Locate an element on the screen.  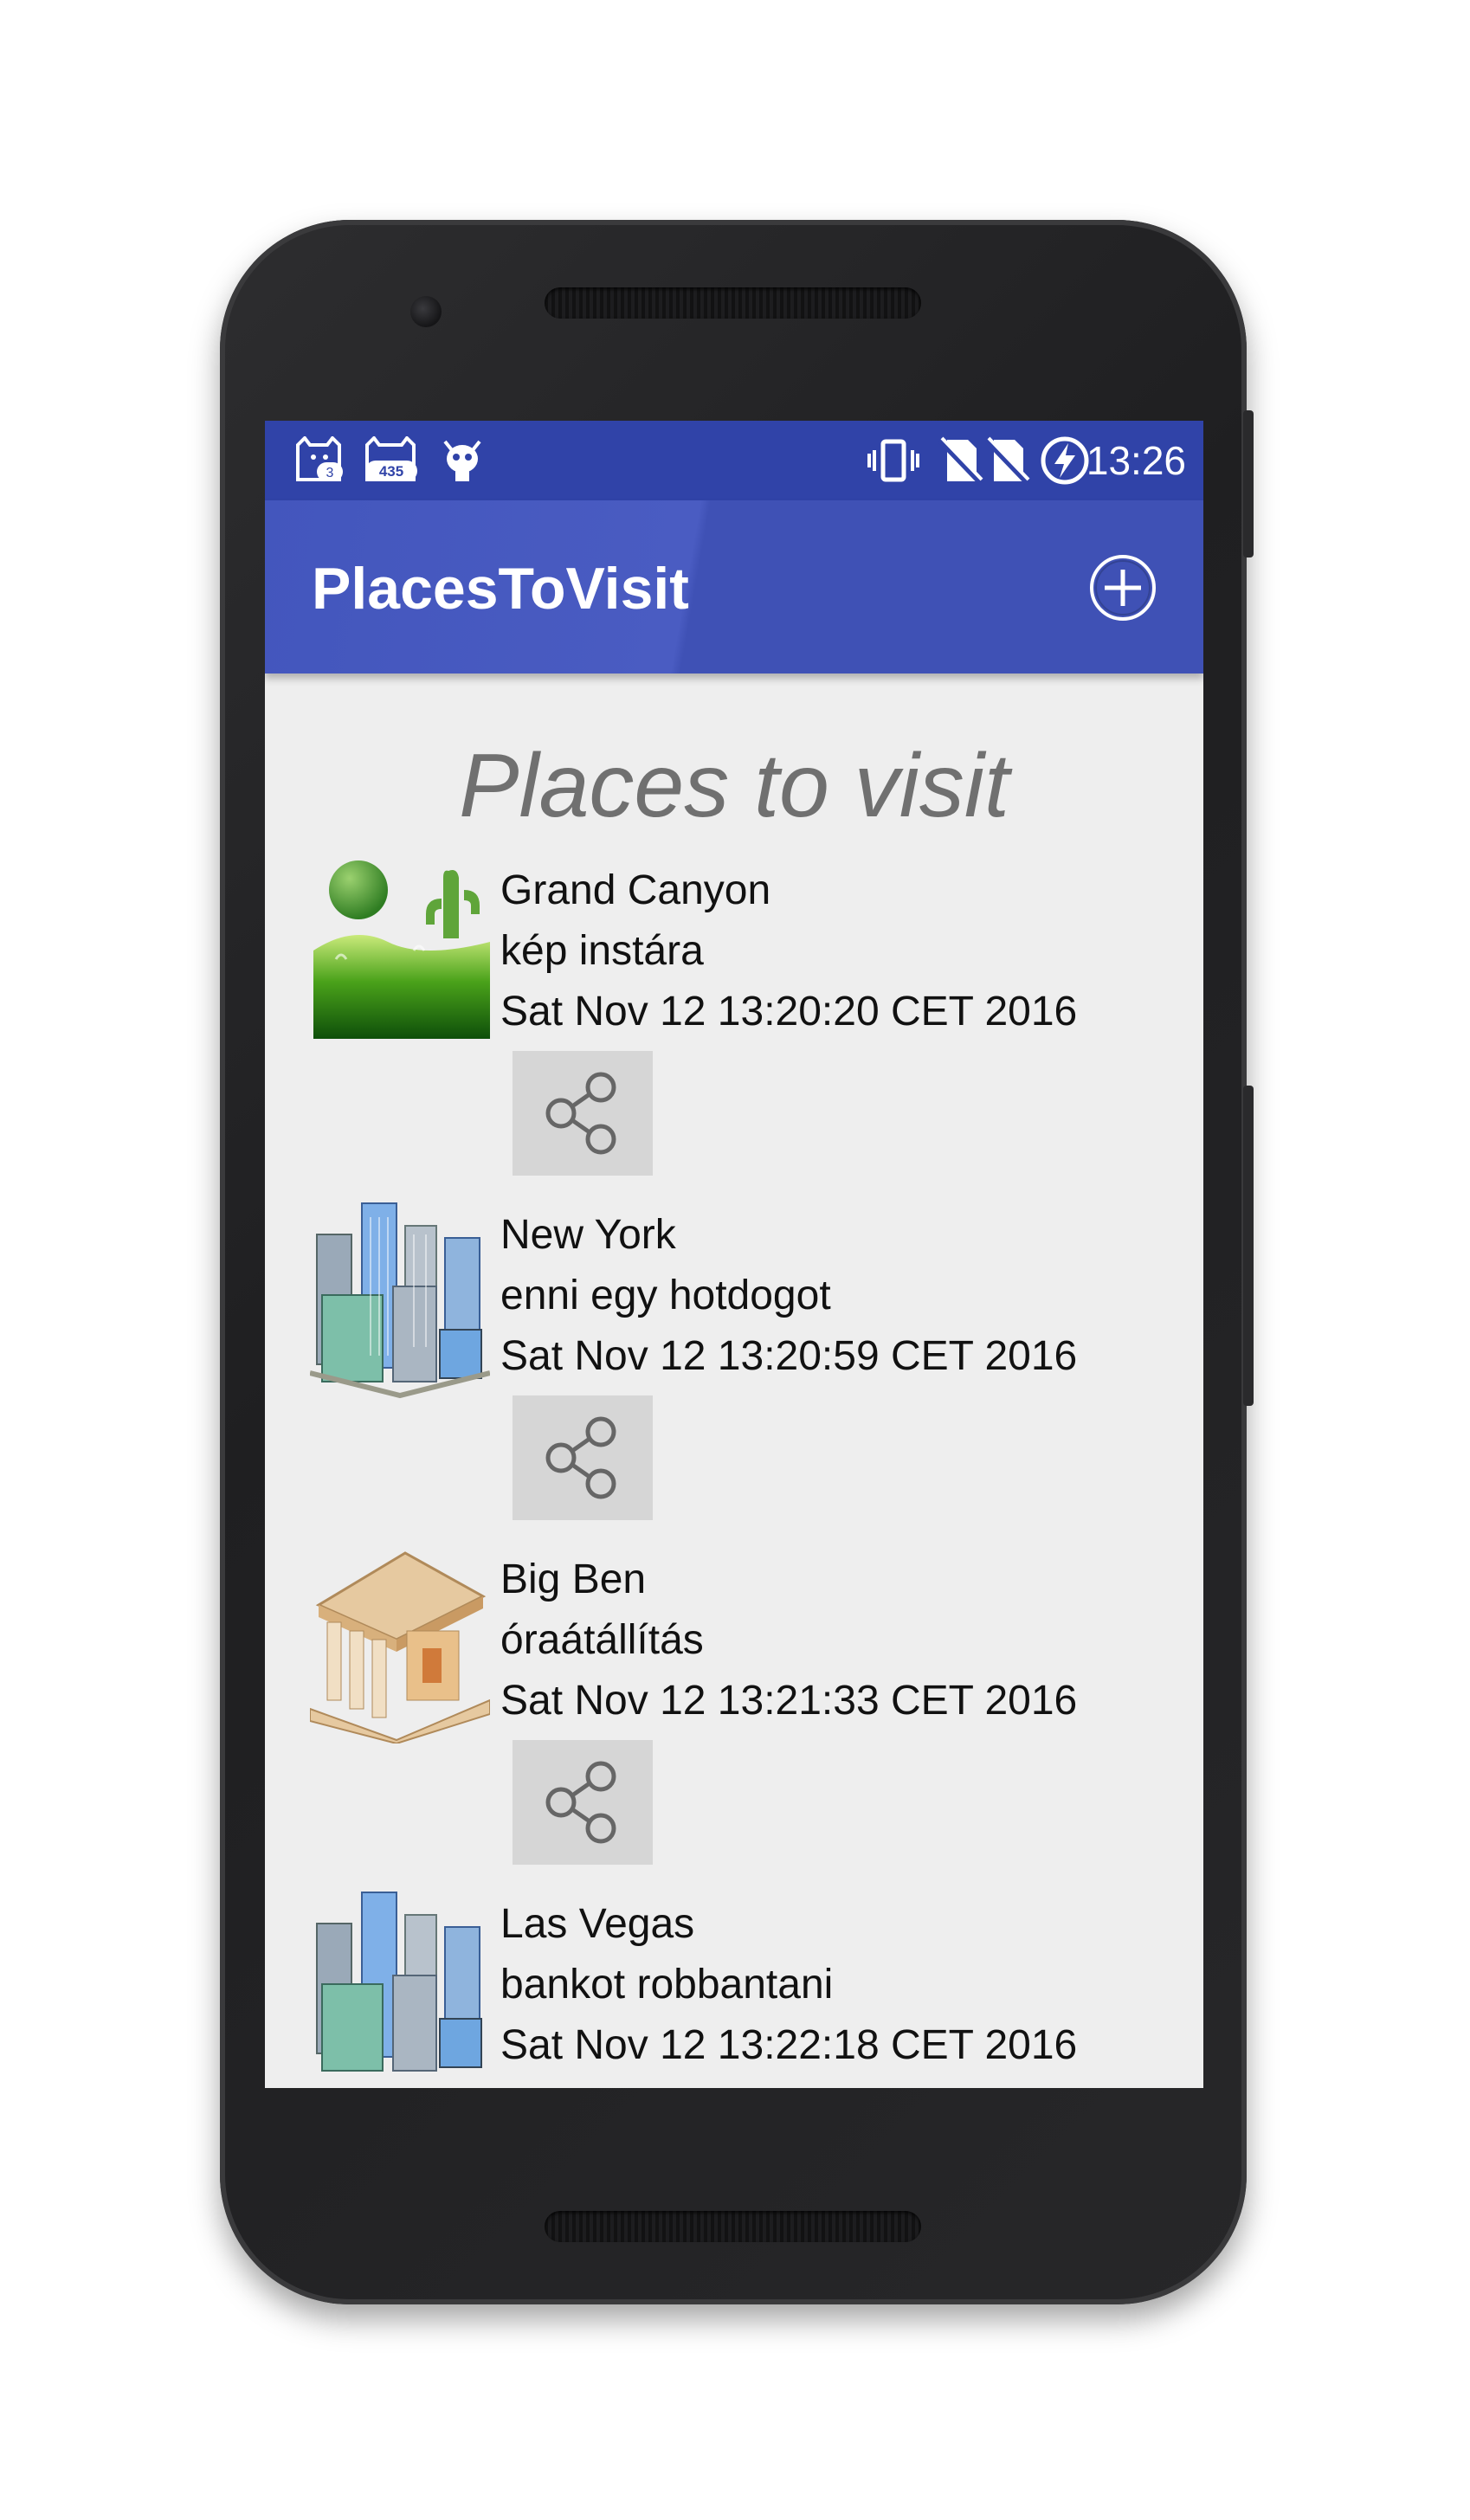
status-time: 13:26 is located at coordinates (1136, 460).